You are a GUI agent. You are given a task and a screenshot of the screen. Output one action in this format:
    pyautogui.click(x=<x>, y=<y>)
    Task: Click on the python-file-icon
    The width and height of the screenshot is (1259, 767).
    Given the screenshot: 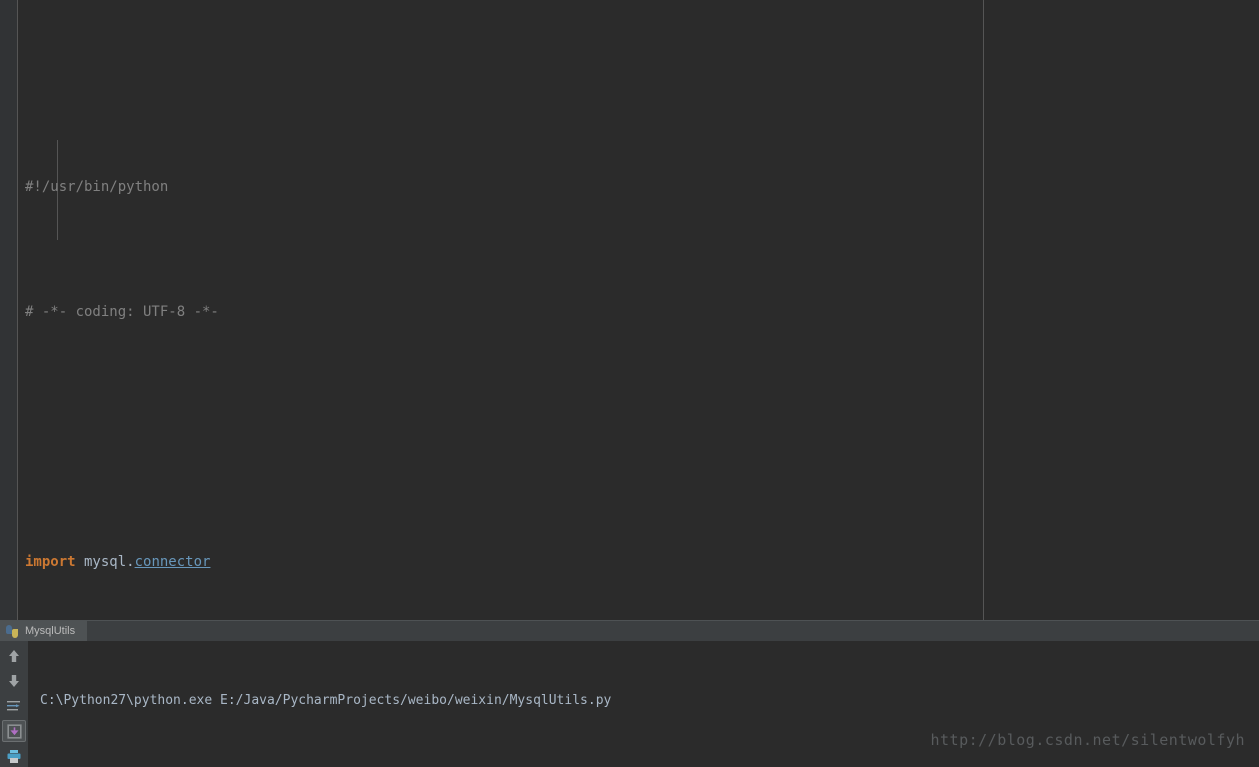 What is the action you would take?
    pyautogui.click(x=12, y=631)
    